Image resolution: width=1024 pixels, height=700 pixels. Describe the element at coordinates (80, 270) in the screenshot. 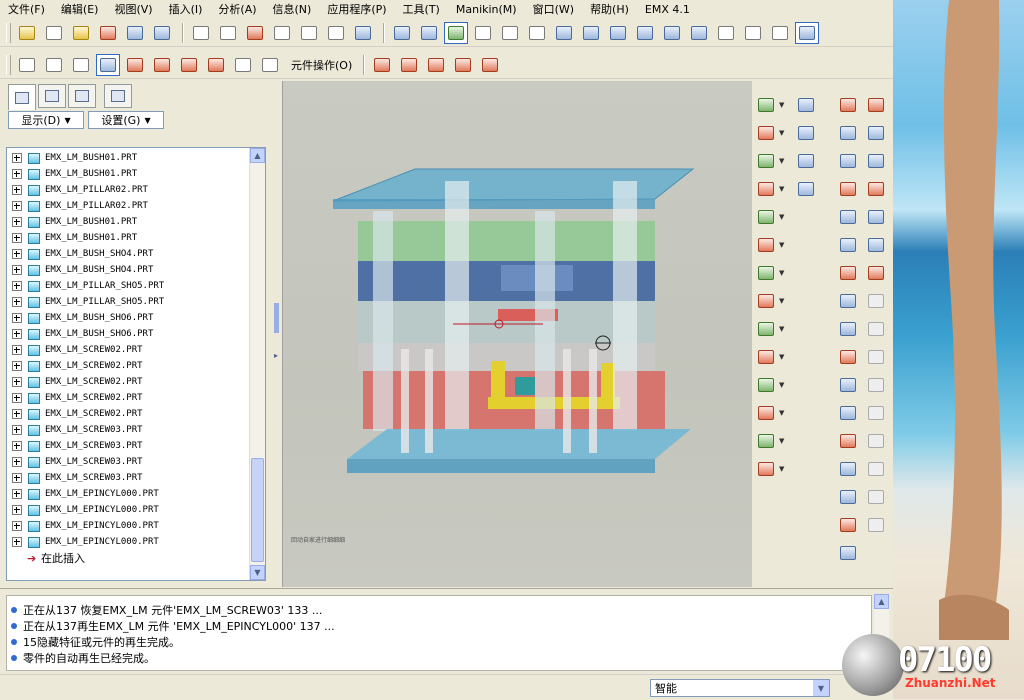

I see `tree-item: EMX_LM_BUSH_SHO4.PRT` at that location.